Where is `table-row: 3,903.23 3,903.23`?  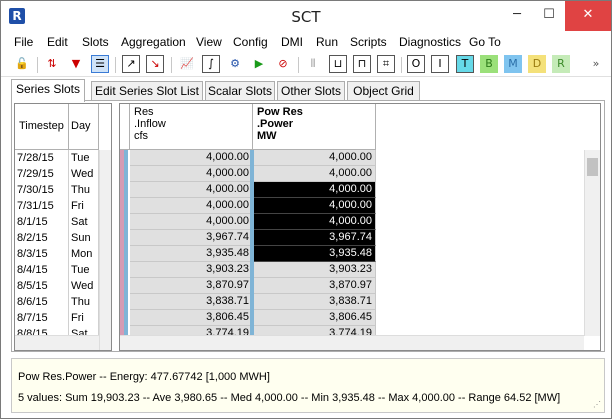 table-row: 3,903.23 3,903.23 is located at coordinates (248, 270).